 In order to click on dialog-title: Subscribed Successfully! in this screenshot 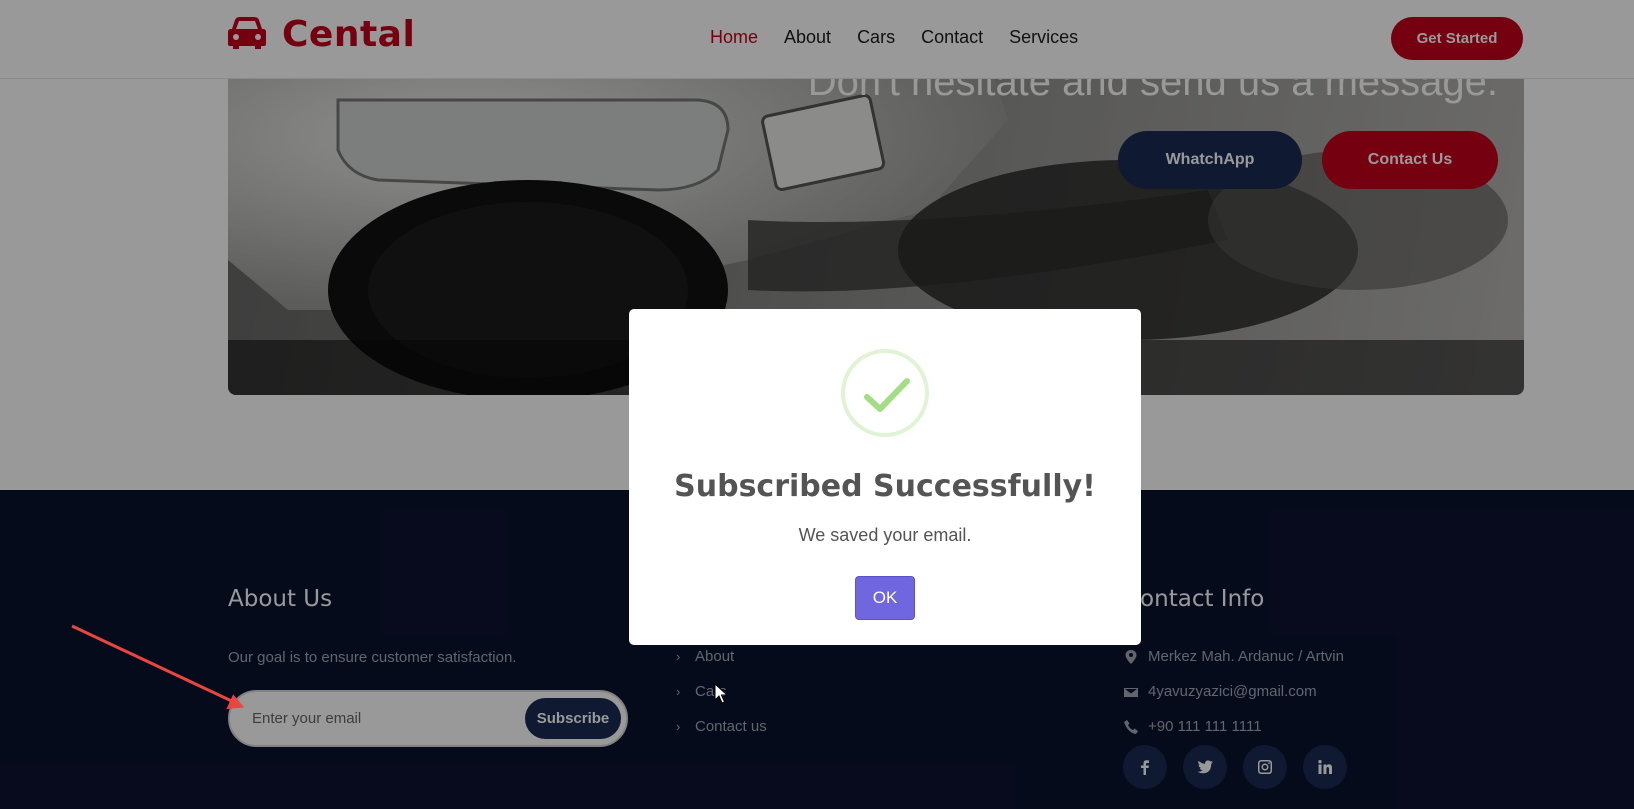, I will do `click(885, 486)`.